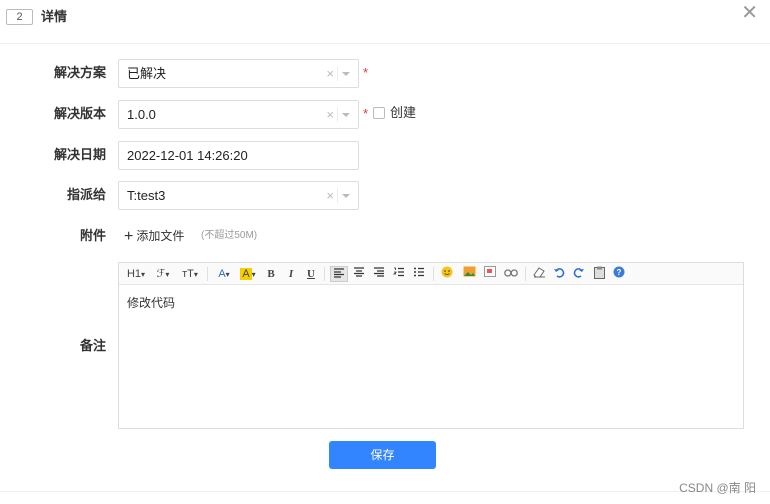  Describe the element at coordinates (539, 274) in the screenshot. I see `eraser-icon` at that location.